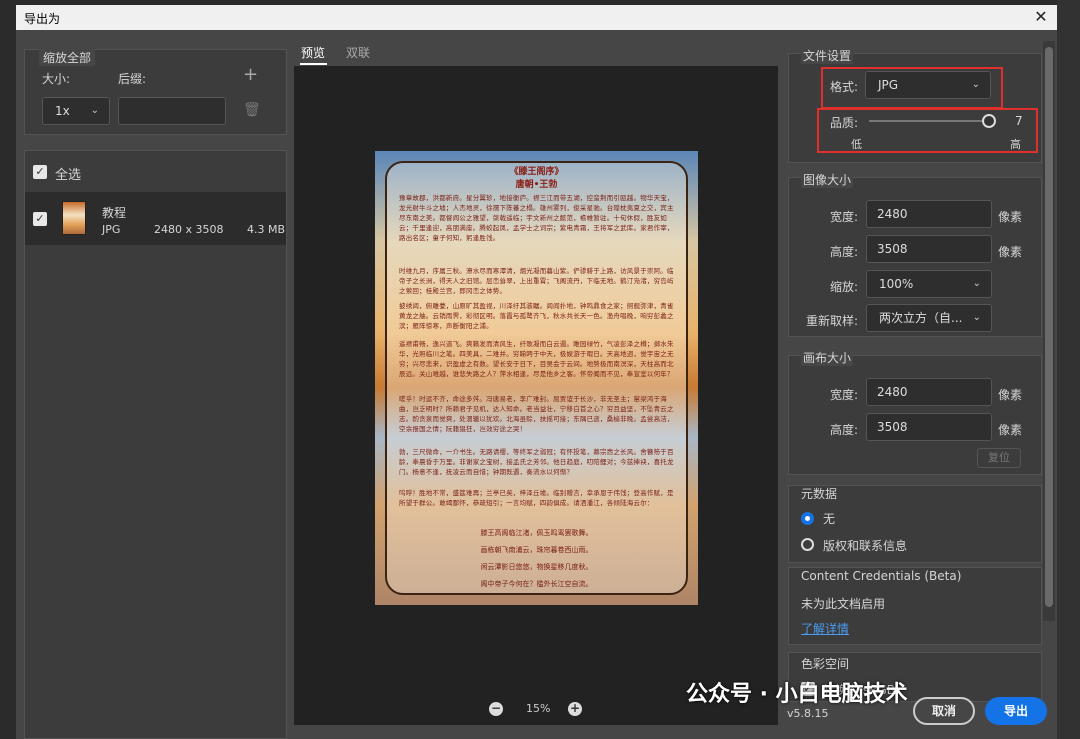  Describe the element at coordinates (843, 604) in the screenshot. I see `content-credentials-status: 未为此文档启用` at that location.